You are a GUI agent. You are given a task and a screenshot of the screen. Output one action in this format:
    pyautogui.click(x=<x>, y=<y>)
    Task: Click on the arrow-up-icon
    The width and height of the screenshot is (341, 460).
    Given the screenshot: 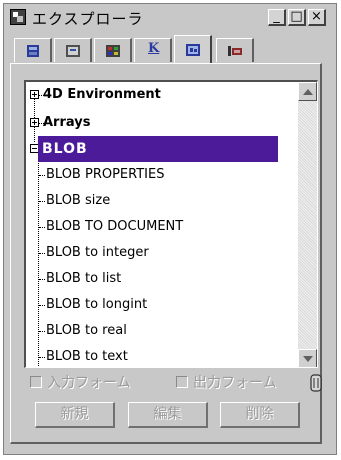 What is the action you would take?
    pyautogui.click(x=308, y=92)
    